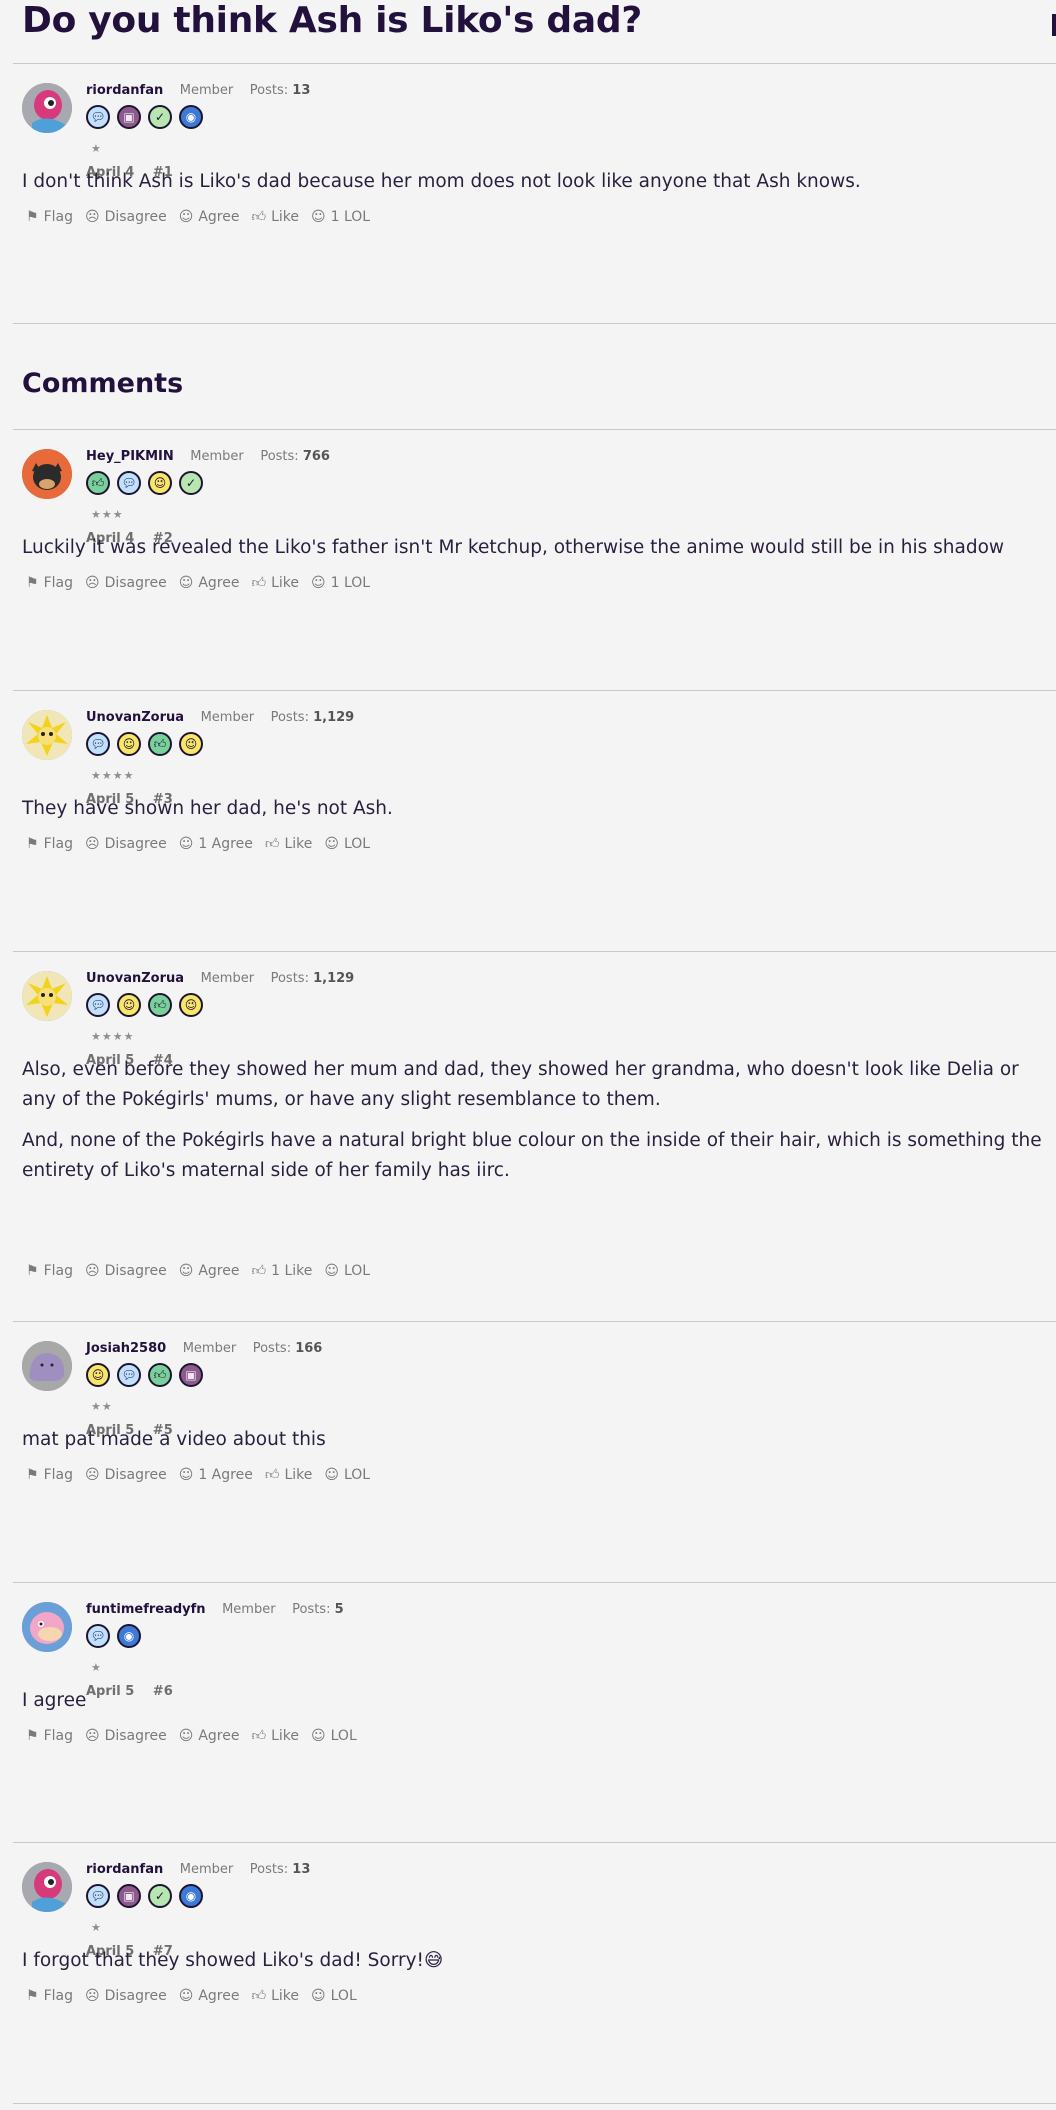 The width and height of the screenshot is (1056, 2110). I want to click on frown-icon: ☹, so click(92, 582).